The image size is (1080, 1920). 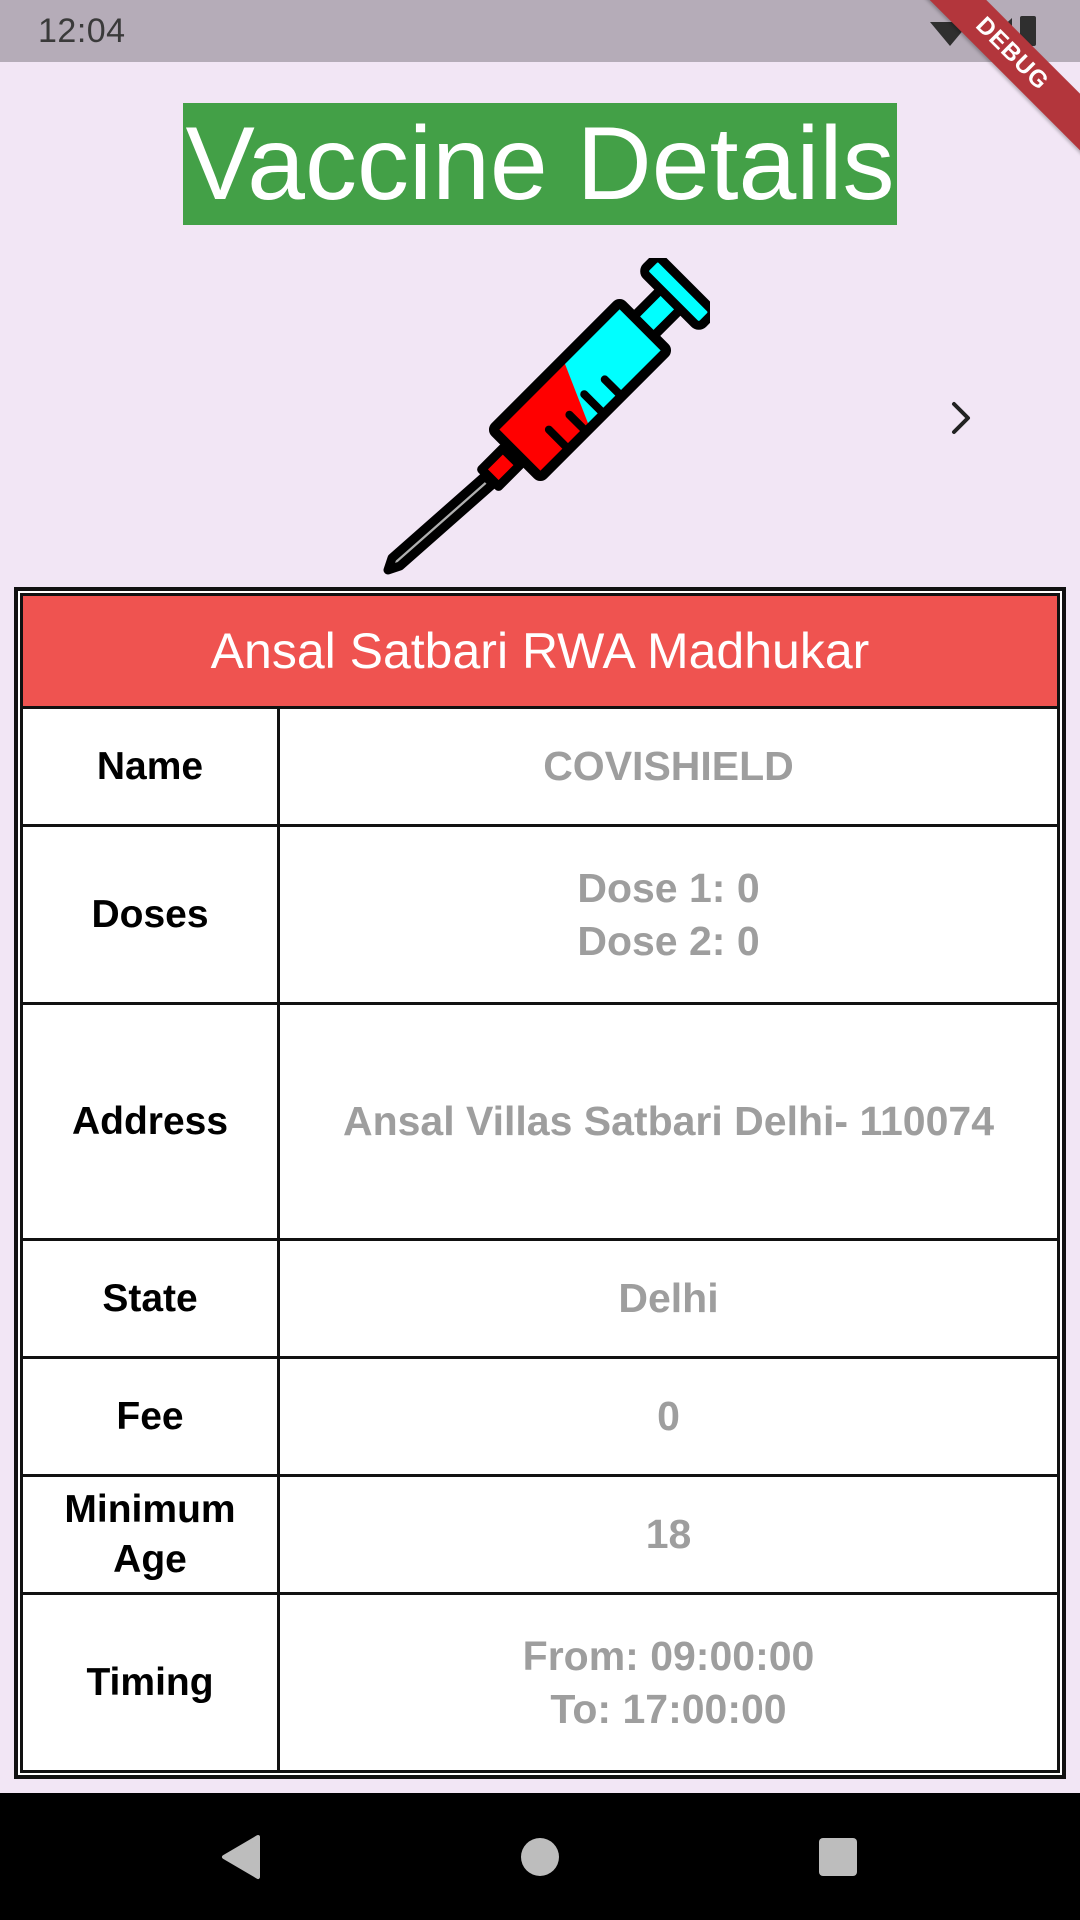 I want to click on page-title: Vaccine Details, so click(x=540, y=164).